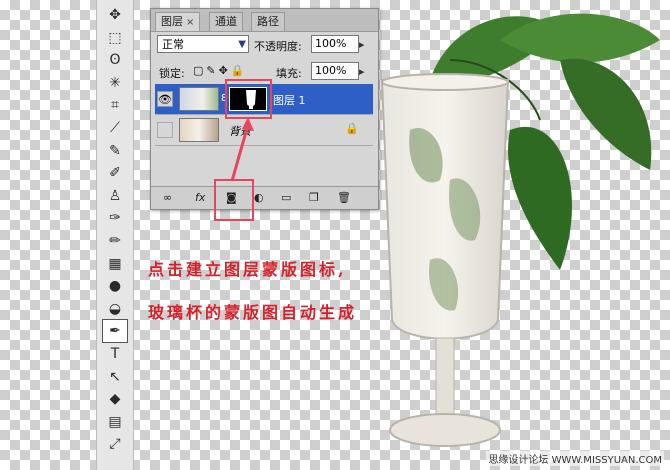 The height and width of the screenshot is (470, 670). What do you see at coordinates (115, 196) in the screenshot?
I see `clone-stamp-icon: ♙` at bounding box center [115, 196].